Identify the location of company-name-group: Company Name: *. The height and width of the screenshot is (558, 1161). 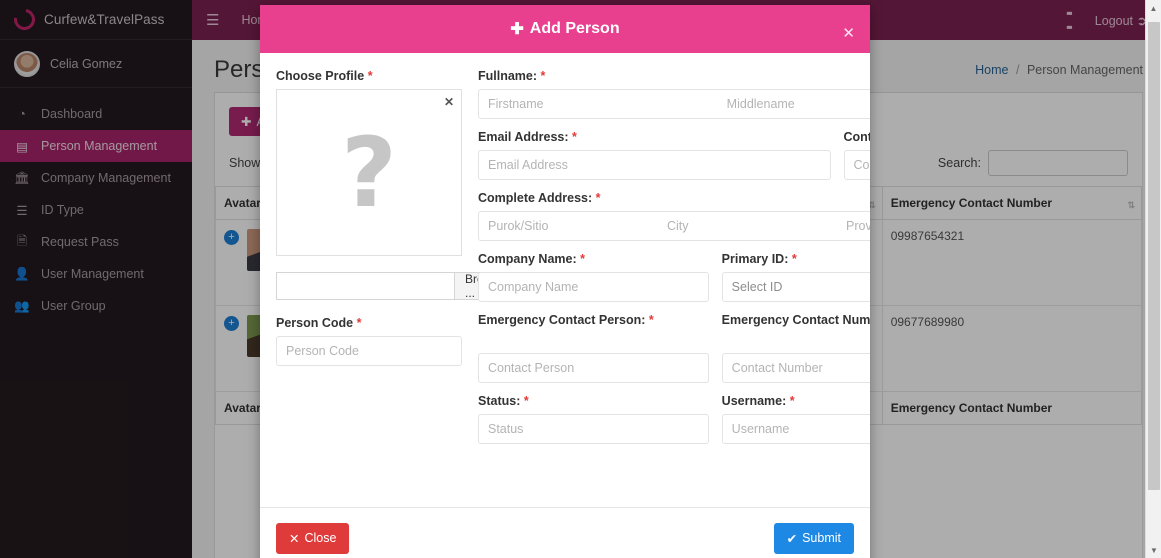
(593, 277).